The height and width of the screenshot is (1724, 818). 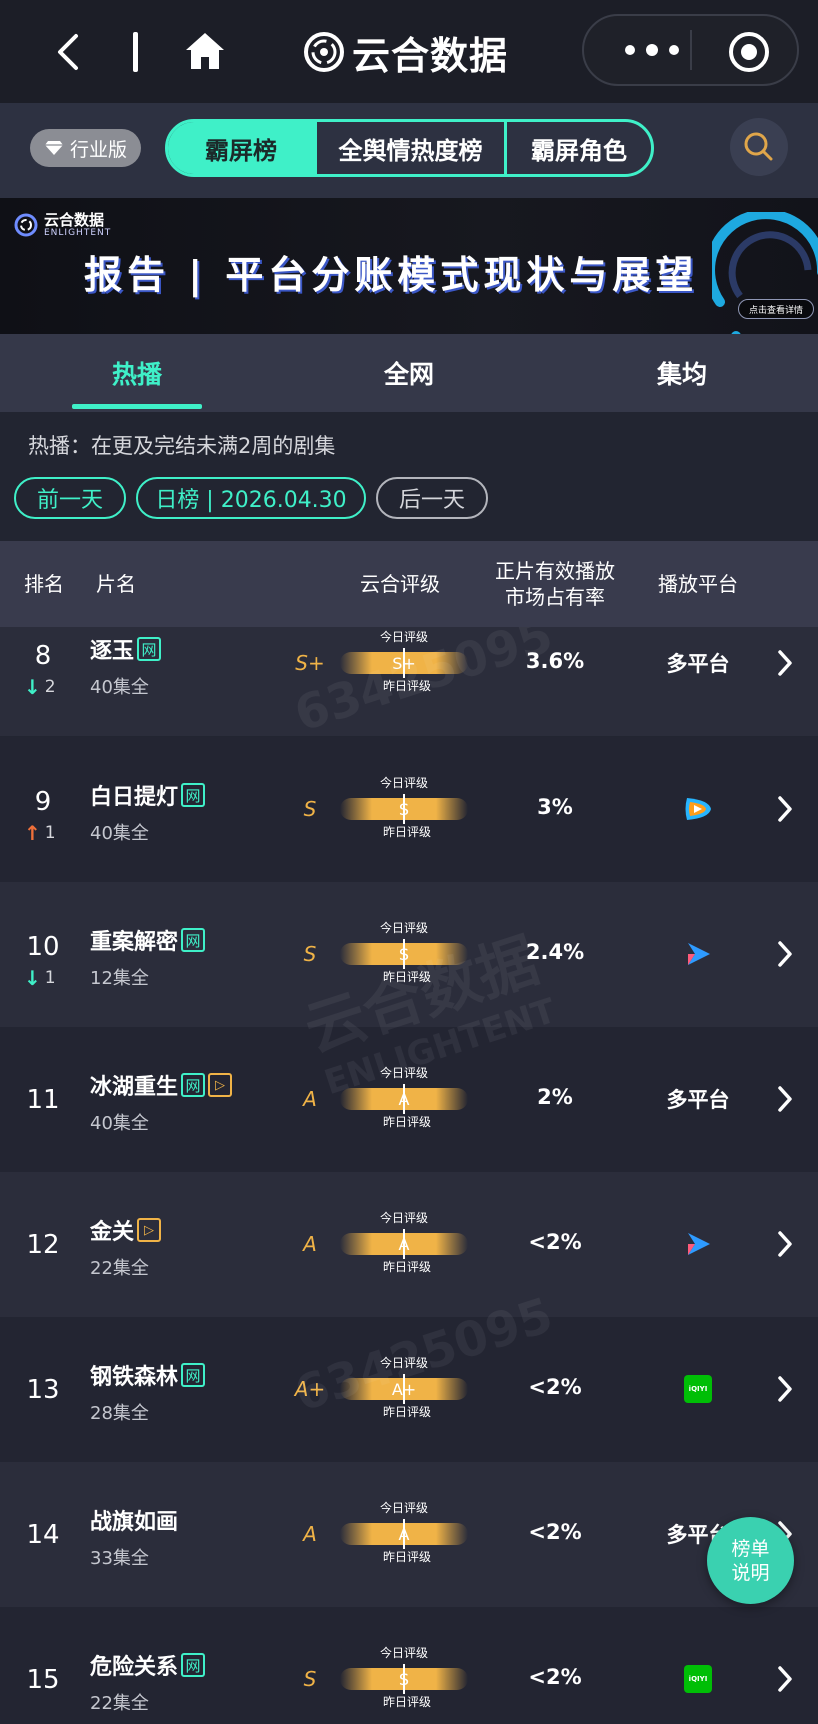 I want to click on youku-icon, so click(x=699, y=1244).